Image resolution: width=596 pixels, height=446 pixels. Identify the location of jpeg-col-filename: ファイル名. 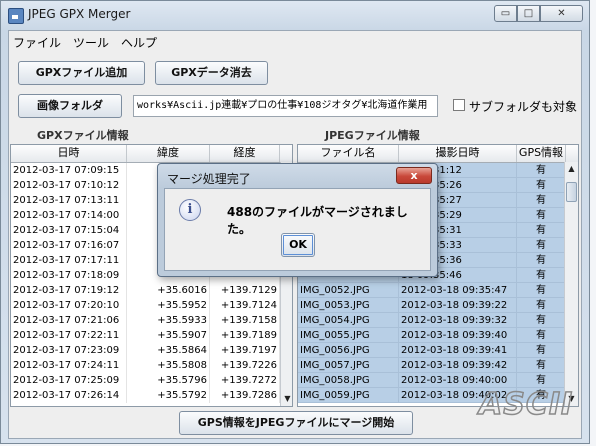
(348, 153).